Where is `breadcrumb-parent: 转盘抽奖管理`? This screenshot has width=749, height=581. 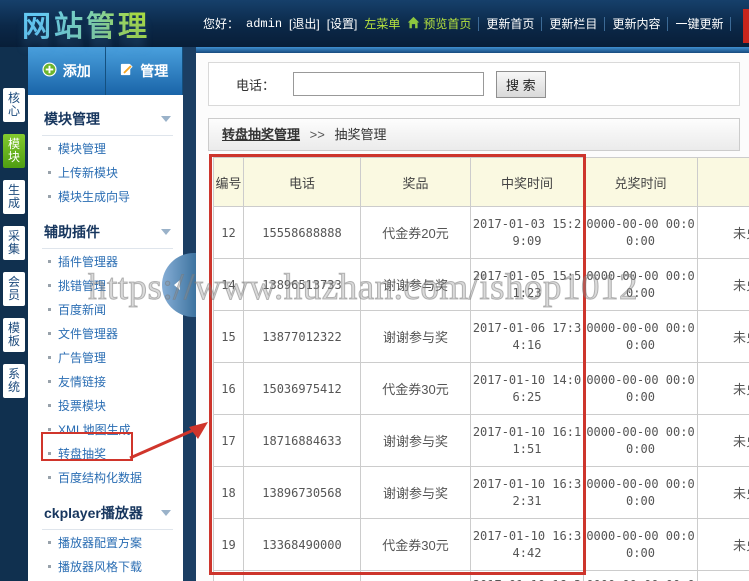
breadcrumb-parent: 转盘抽奖管理 is located at coordinates (261, 134).